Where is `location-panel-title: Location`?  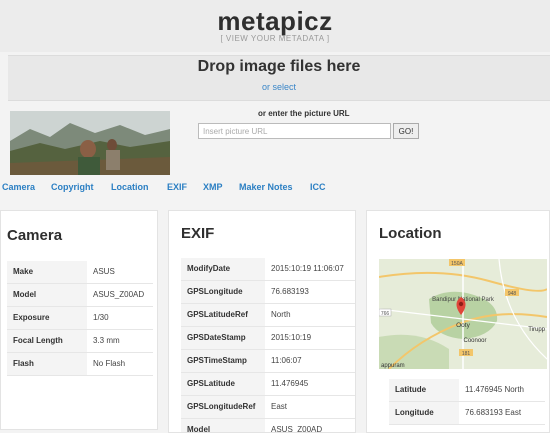
location-panel-title: Location is located at coordinates (410, 233).